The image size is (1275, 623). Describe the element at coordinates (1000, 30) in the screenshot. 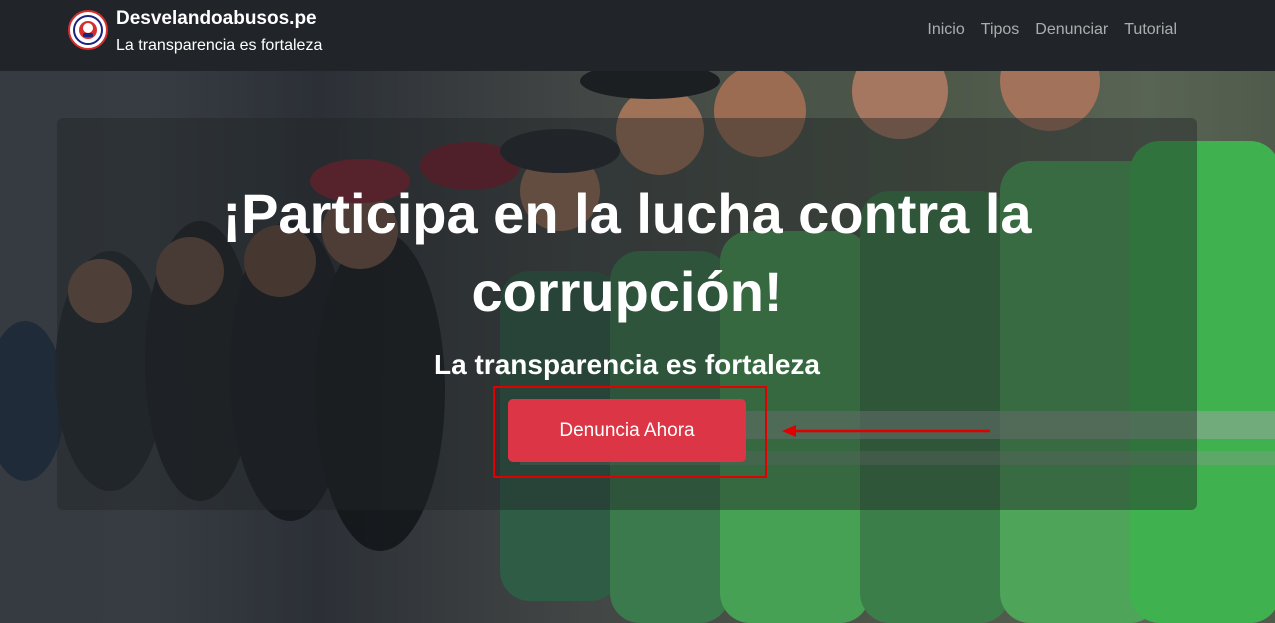

I see `nav-link-tipos: Tipos` at that location.